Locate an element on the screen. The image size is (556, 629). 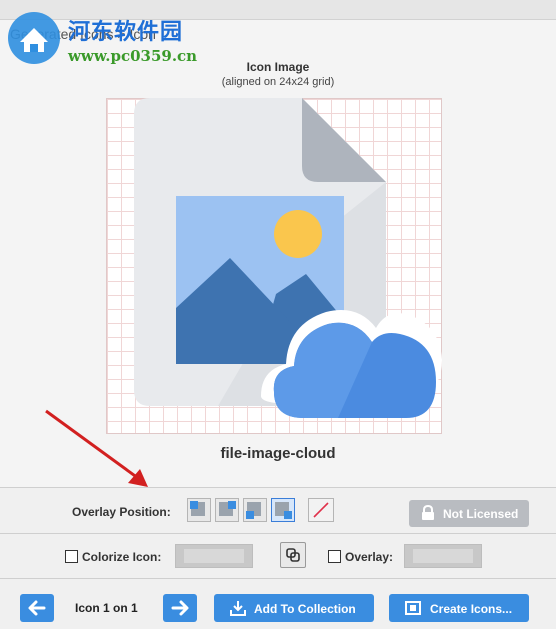
add-to-collection-label: Add To Collection is located at coordinates (305, 609).